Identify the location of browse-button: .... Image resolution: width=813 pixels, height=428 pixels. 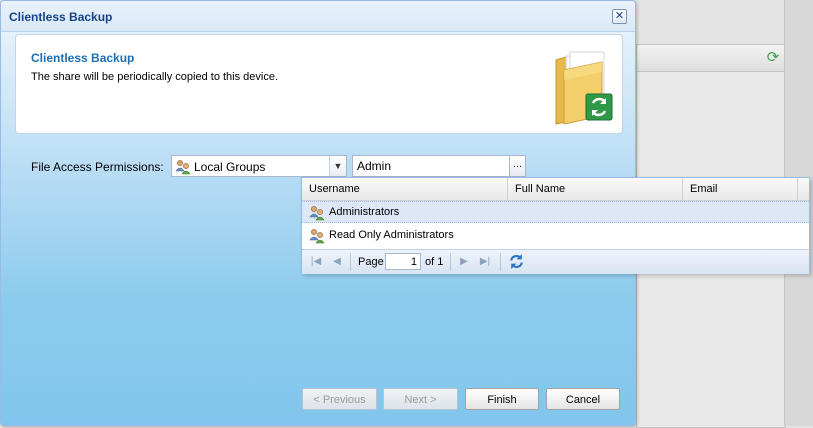
(517, 166).